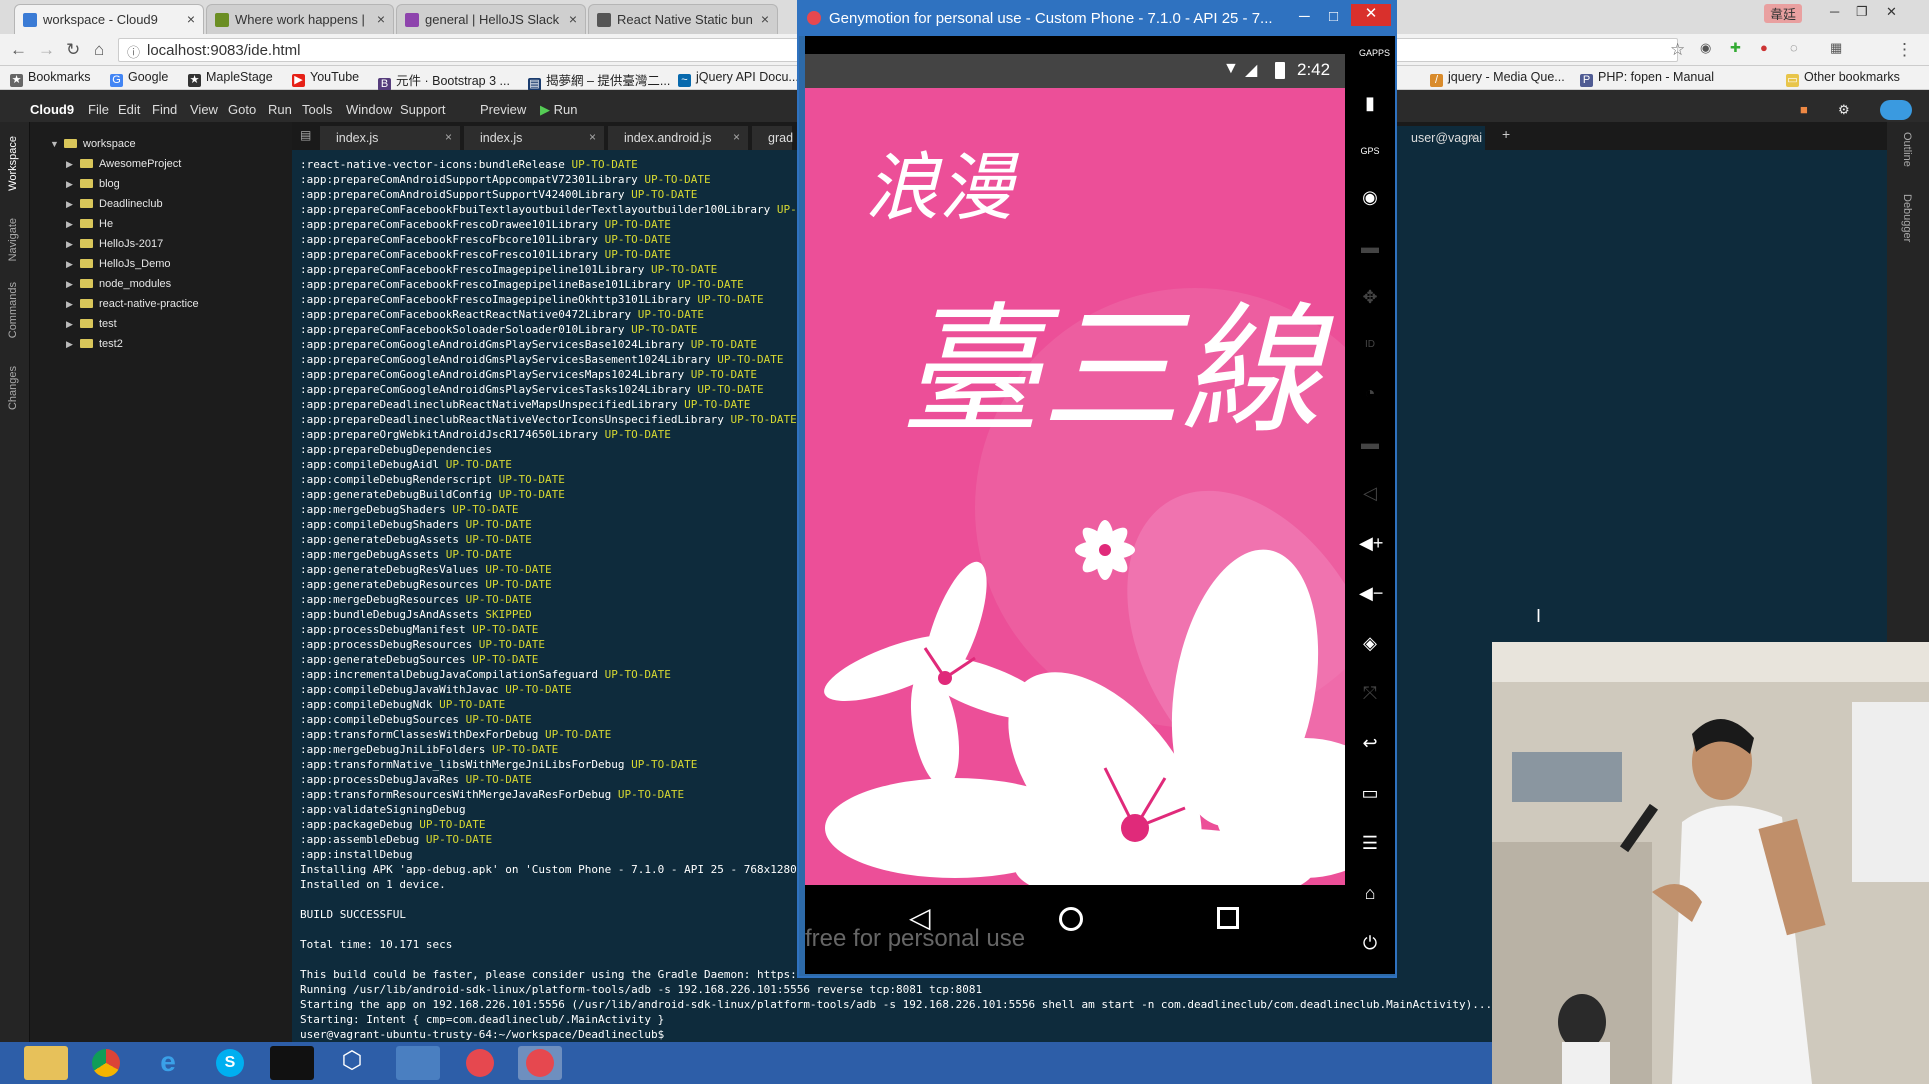  I want to click on tree-root: ▼ workspace, so click(93, 144).